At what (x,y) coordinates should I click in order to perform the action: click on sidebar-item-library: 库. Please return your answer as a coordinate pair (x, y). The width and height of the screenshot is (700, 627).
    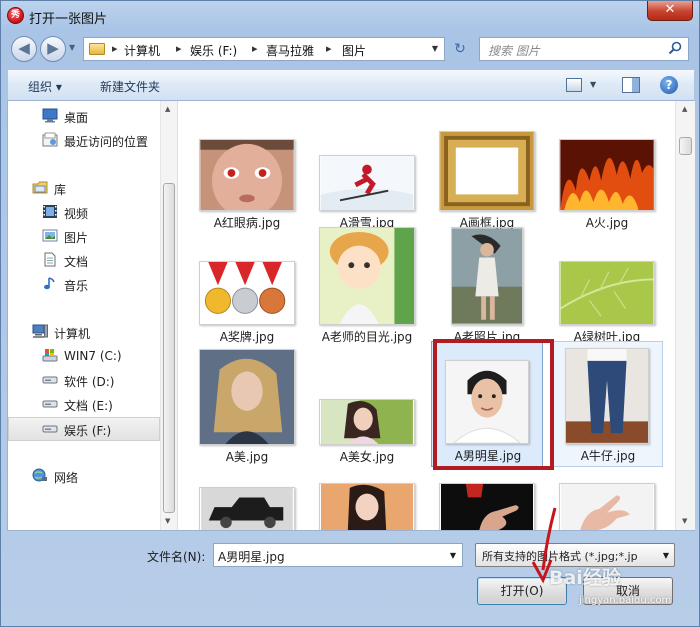
    Looking at the image, I should click on (84, 189).